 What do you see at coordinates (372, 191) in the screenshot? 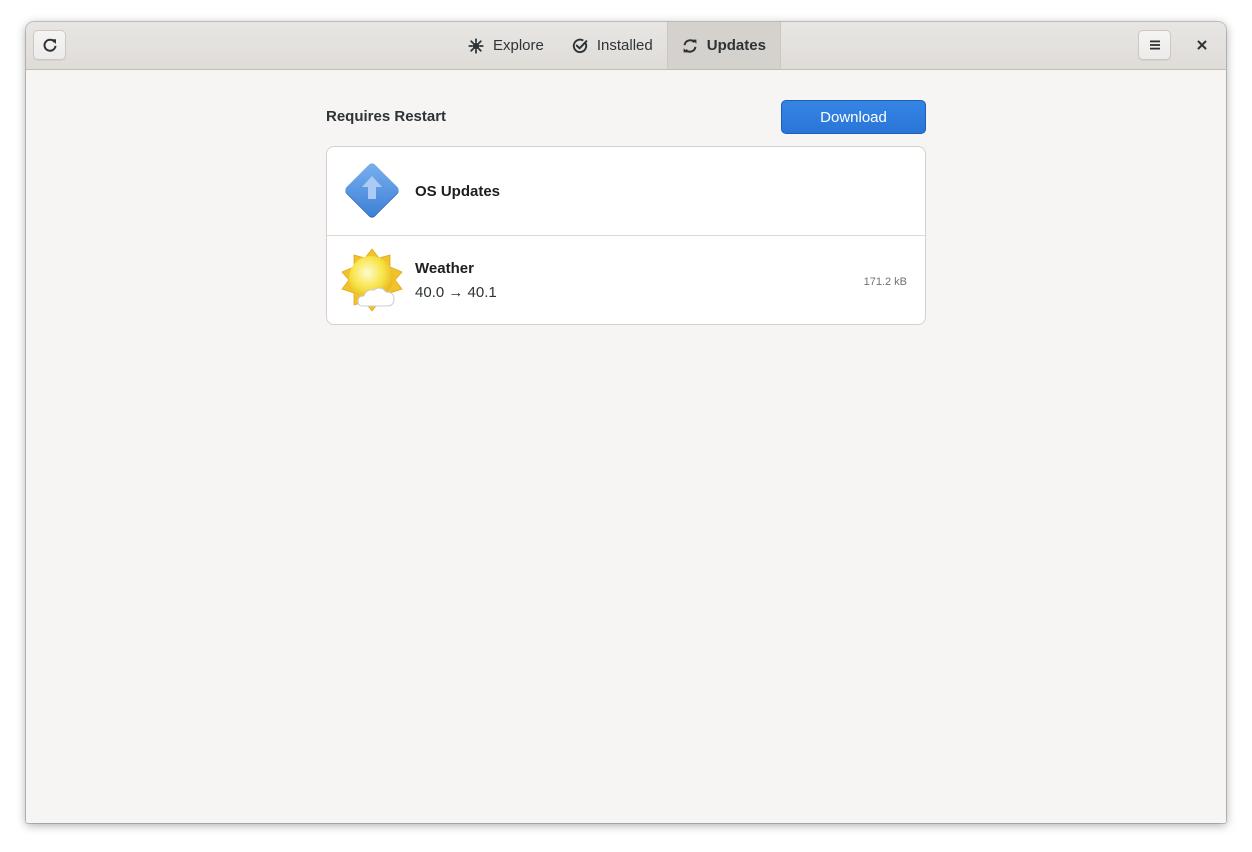
I see `os-updates-icon` at bounding box center [372, 191].